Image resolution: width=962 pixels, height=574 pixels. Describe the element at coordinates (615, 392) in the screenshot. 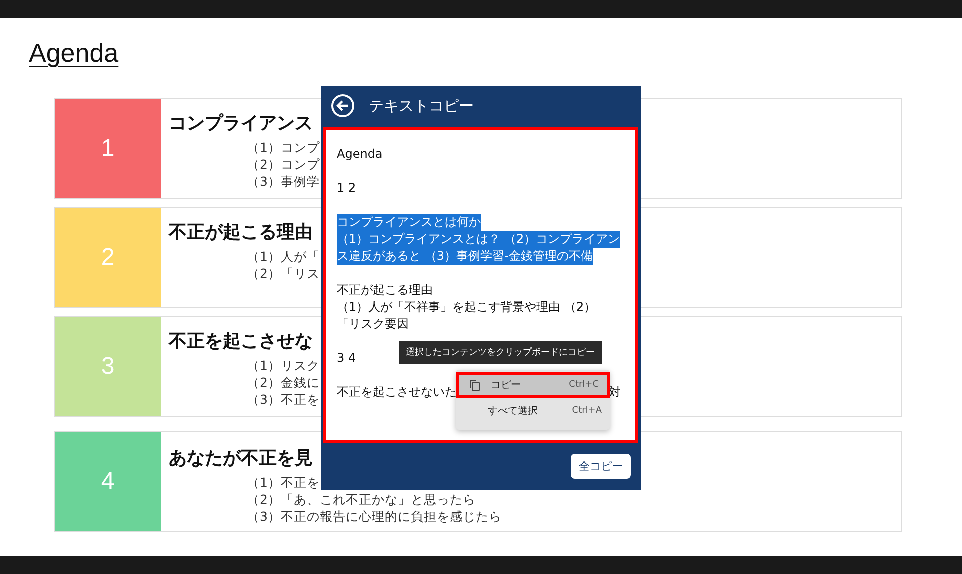

I see `extracted-text: 対` at that location.